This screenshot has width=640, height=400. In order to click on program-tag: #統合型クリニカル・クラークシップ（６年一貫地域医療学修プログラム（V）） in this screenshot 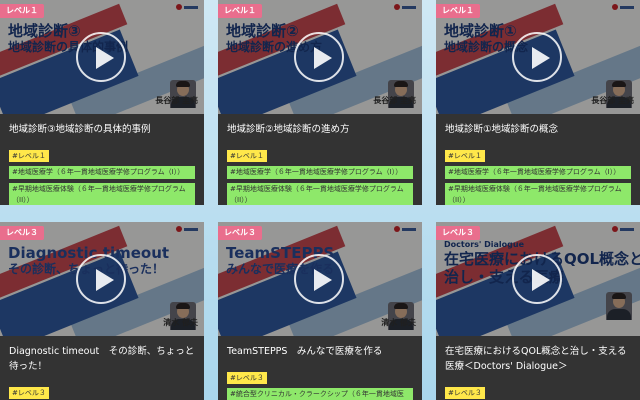, I will do `click(320, 394)`.